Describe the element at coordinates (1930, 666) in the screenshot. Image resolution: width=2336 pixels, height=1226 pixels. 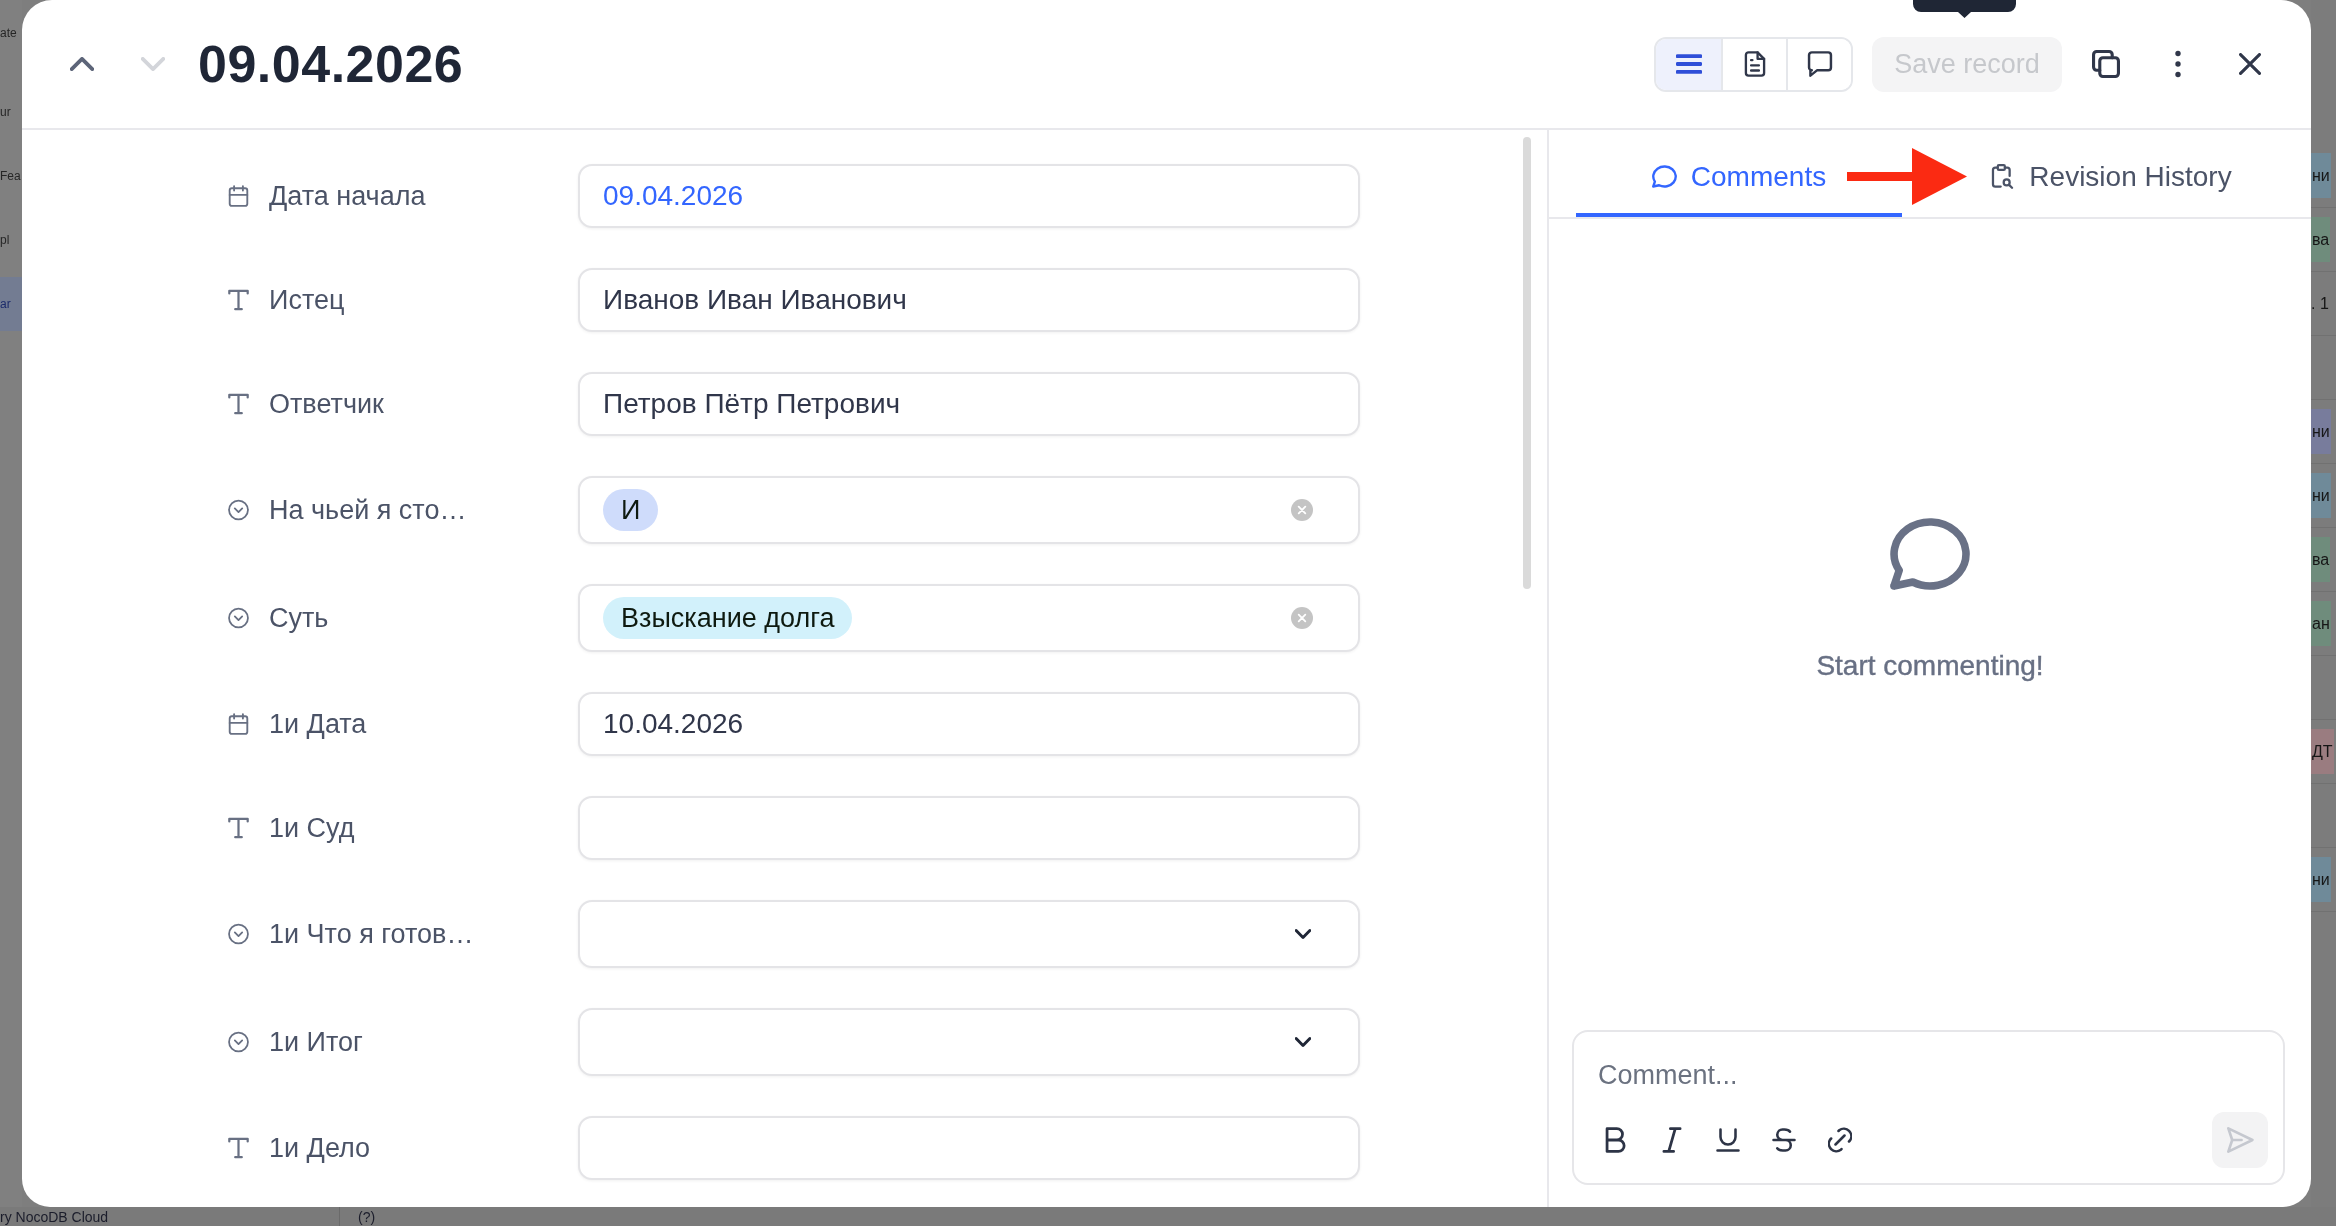
I see `empty-state-message: Start commenting!` at that location.